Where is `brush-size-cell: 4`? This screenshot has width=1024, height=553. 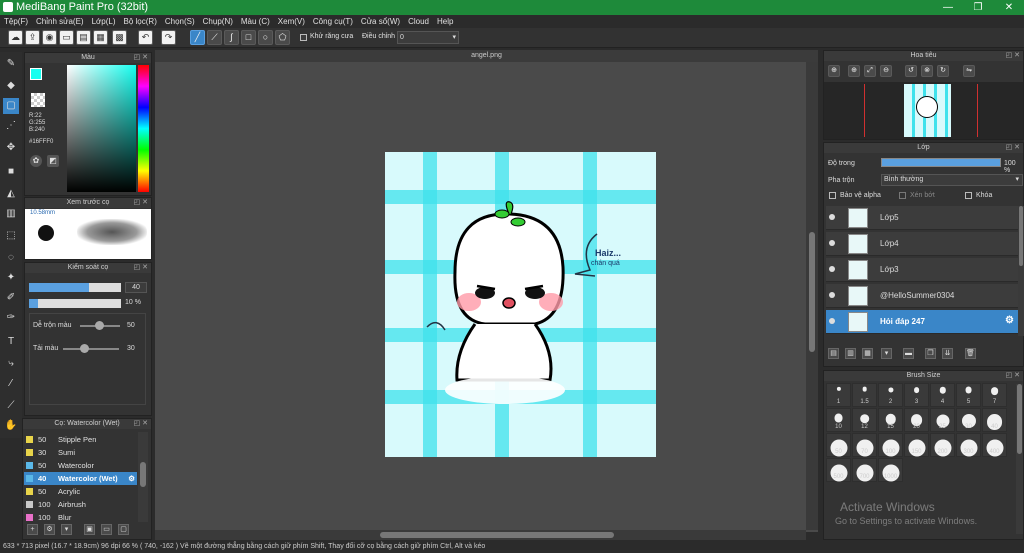
brush-size-cell: 4 is located at coordinates (942, 395).